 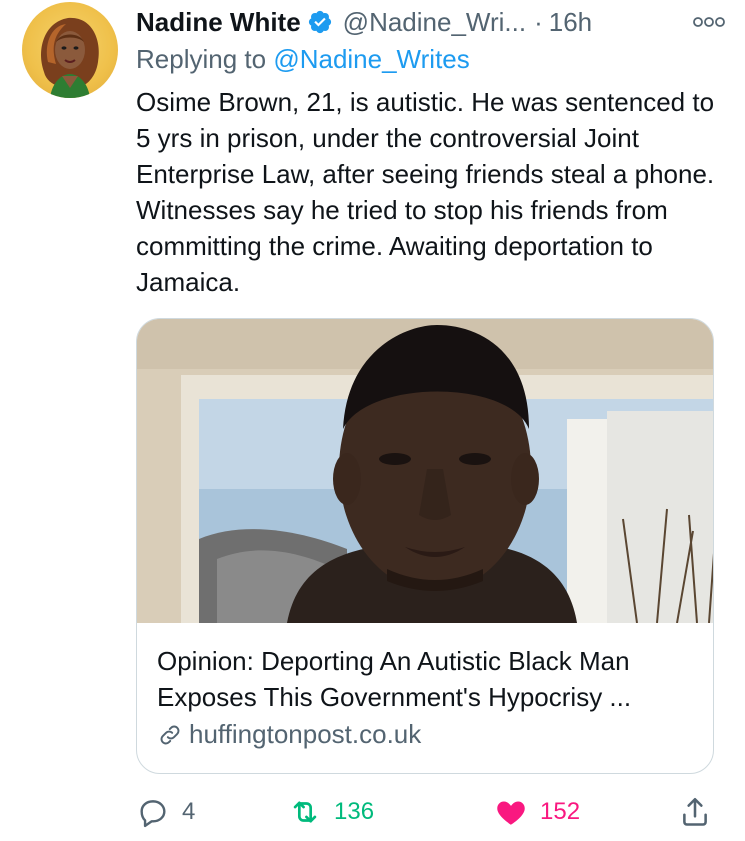 What do you see at coordinates (218, 22) in the screenshot?
I see `author-display-name: Nadine White` at bounding box center [218, 22].